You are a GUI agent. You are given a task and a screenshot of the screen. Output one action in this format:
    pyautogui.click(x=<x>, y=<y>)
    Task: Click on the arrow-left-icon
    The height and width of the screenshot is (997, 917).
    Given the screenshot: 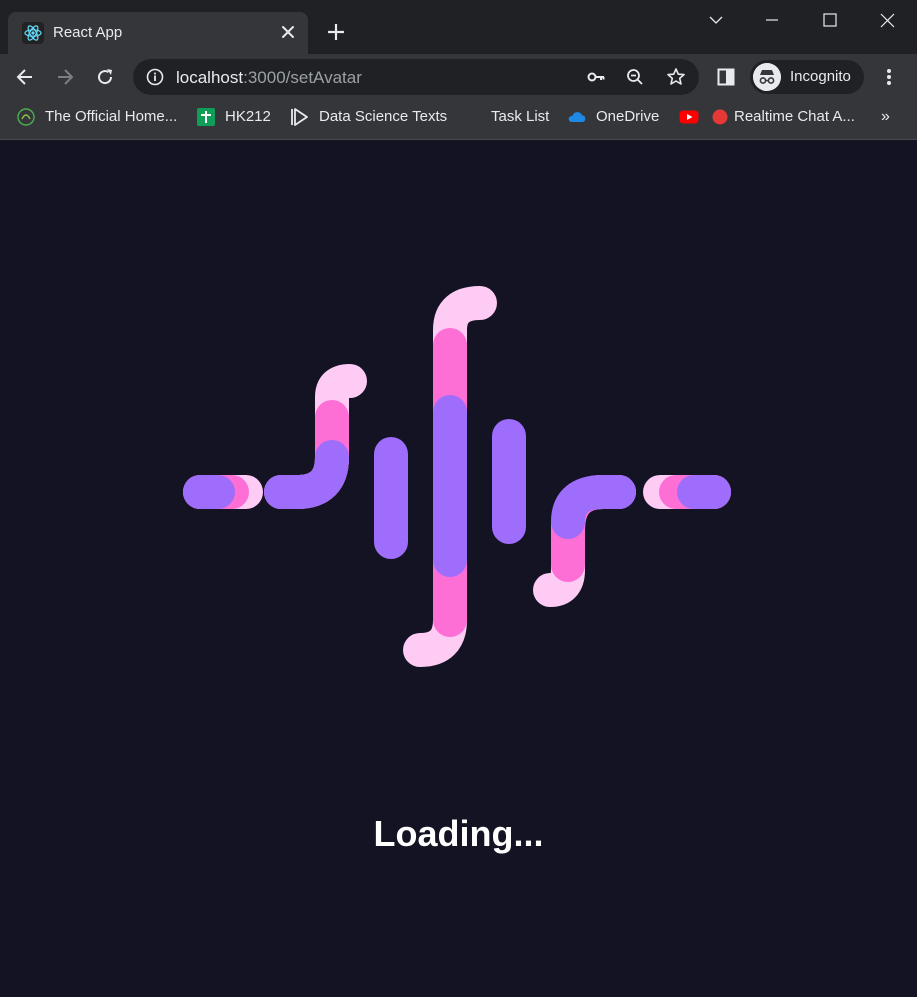 What is the action you would take?
    pyautogui.click(x=24, y=77)
    